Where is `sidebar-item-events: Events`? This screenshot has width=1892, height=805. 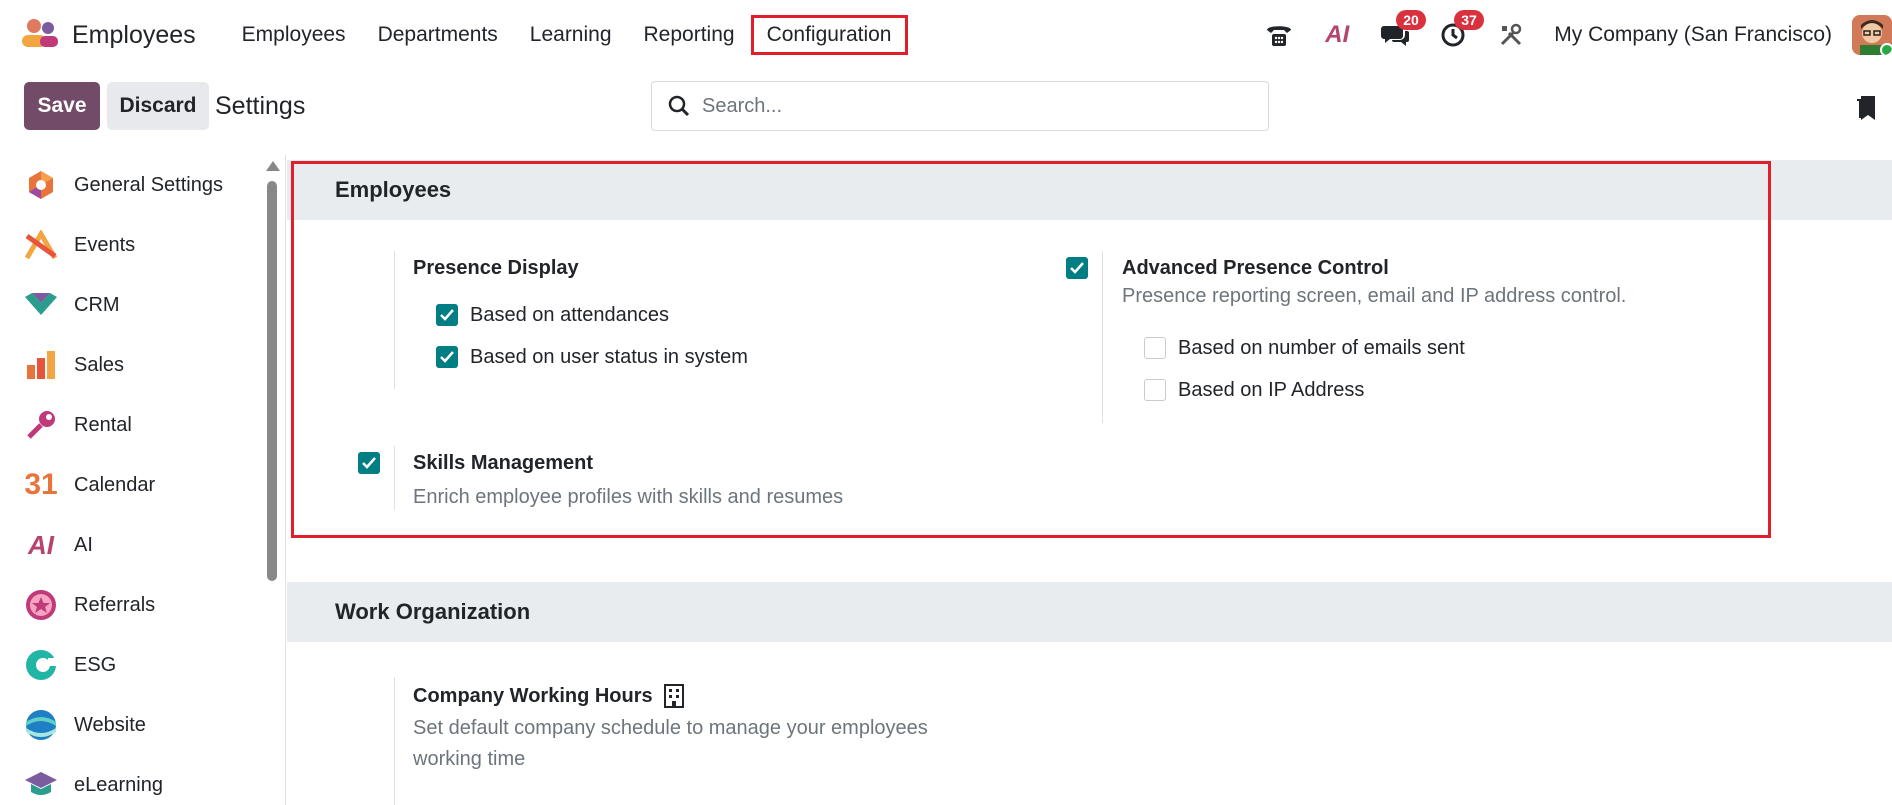 sidebar-item-events: Events is located at coordinates (142, 245).